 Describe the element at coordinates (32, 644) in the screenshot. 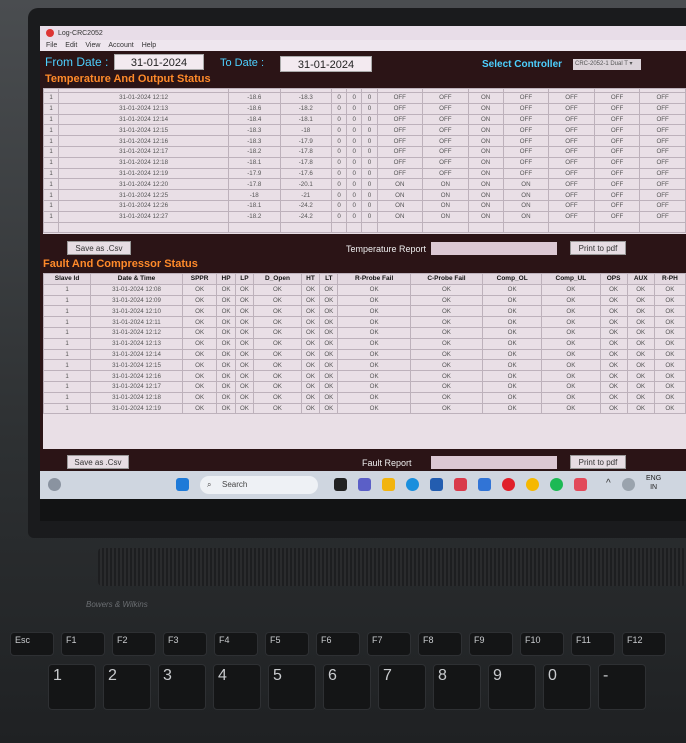

I see `key-esc: Esc` at that location.